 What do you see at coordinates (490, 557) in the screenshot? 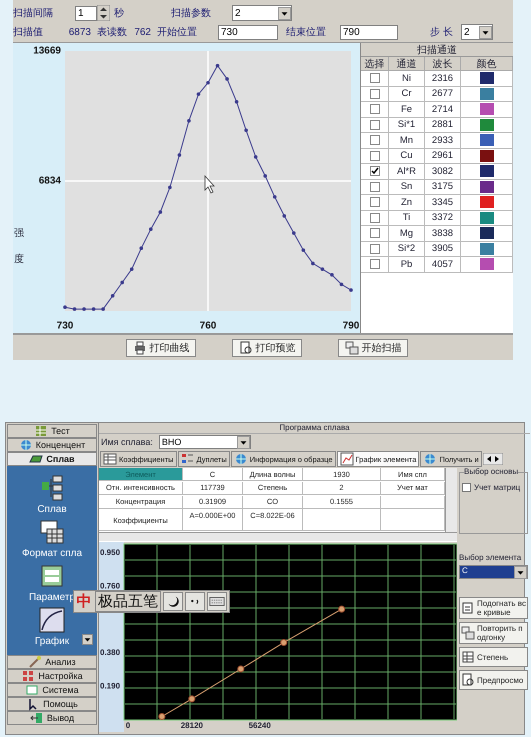
I see `field-label: Выбор элемента` at bounding box center [490, 557].